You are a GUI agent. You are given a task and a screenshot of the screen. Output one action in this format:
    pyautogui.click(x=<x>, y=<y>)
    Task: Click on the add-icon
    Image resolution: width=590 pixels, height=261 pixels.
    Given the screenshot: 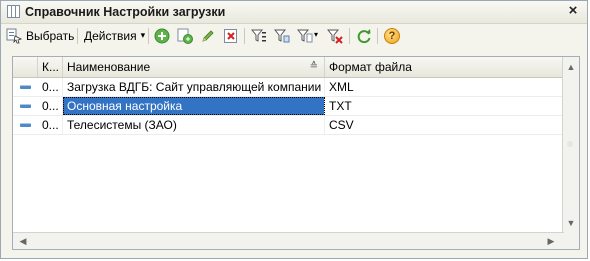 What is the action you would take?
    pyautogui.click(x=162, y=36)
    